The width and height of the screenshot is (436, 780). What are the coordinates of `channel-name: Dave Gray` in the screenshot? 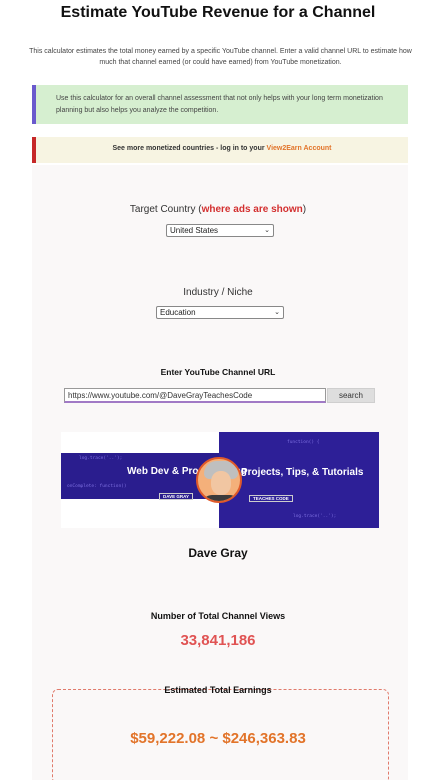 It's located at (218, 553).